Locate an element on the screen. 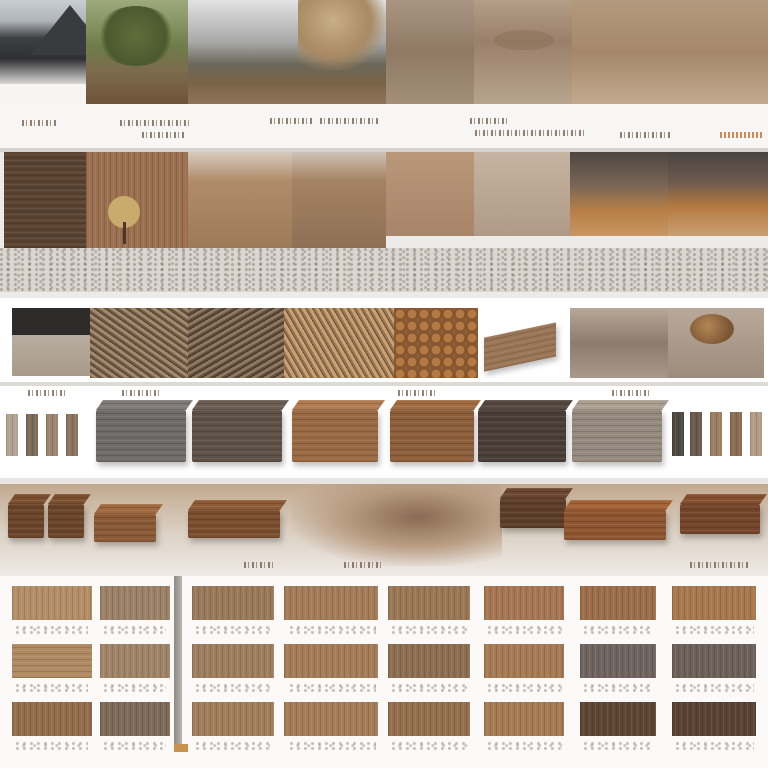  sand-dune-photo is located at coordinates (430, 52).